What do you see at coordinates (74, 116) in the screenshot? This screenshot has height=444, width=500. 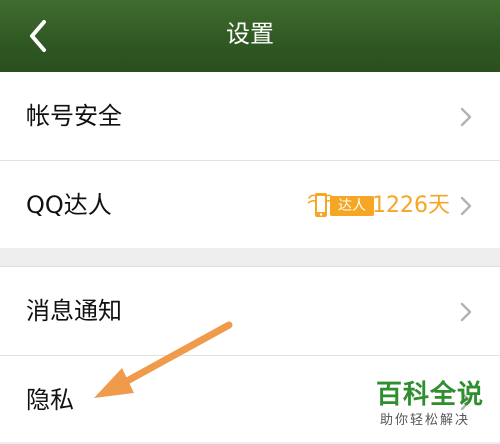 I see `setting-label-account-security: 帐号安全` at bounding box center [74, 116].